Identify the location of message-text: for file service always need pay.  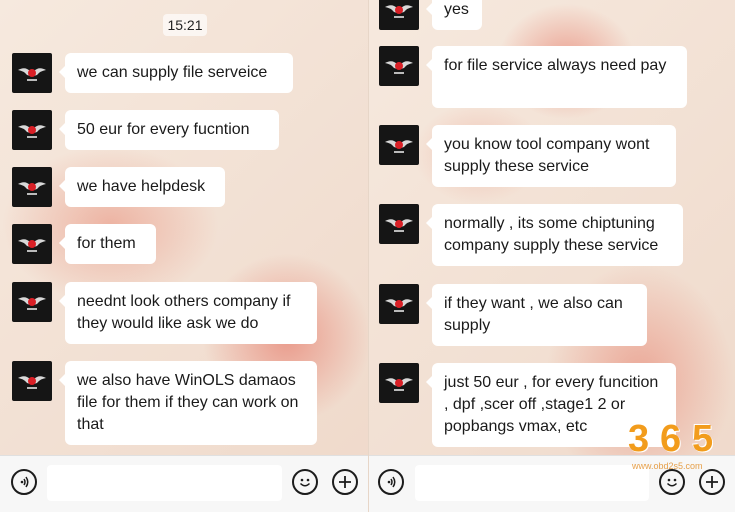
(555, 65).